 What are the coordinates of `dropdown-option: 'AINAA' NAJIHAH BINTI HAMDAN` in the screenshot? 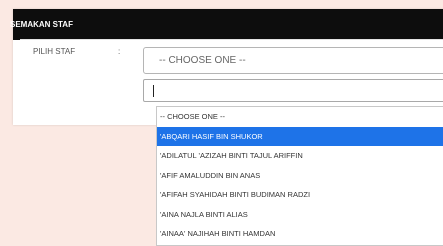 It's located at (300, 234).